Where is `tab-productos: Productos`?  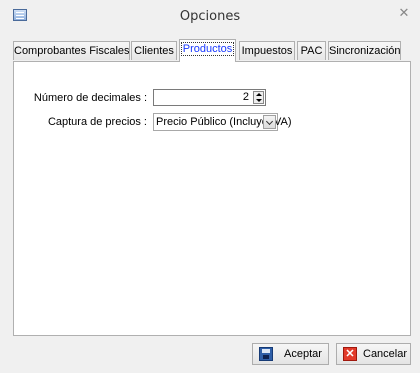 tab-productos: Productos is located at coordinates (207, 50).